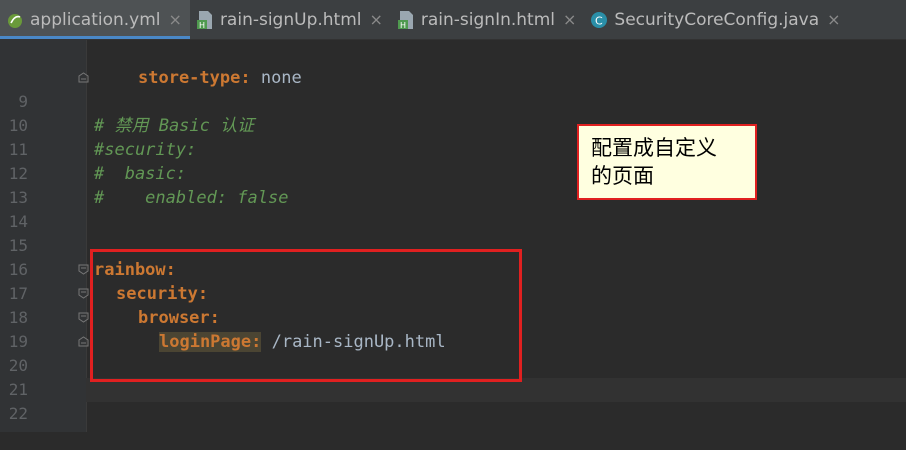 The image size is (906, 450). I want to click on highlight-box, so click(306, 315).